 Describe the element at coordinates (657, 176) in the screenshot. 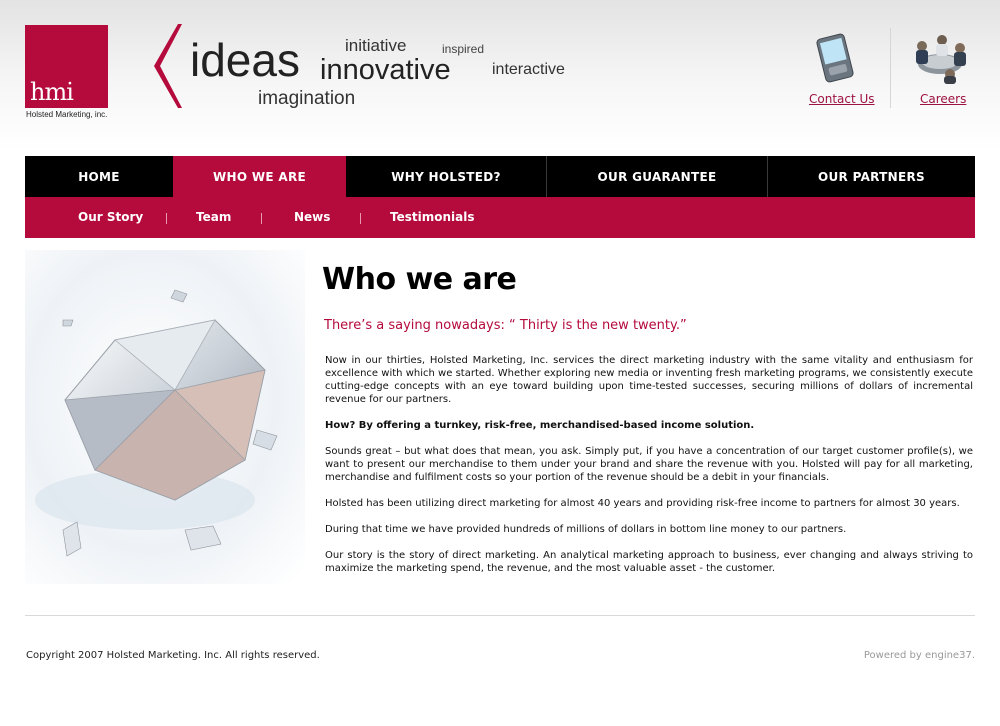

I see `nav-our-guarantee: OUR GUARANTEE` at that location.